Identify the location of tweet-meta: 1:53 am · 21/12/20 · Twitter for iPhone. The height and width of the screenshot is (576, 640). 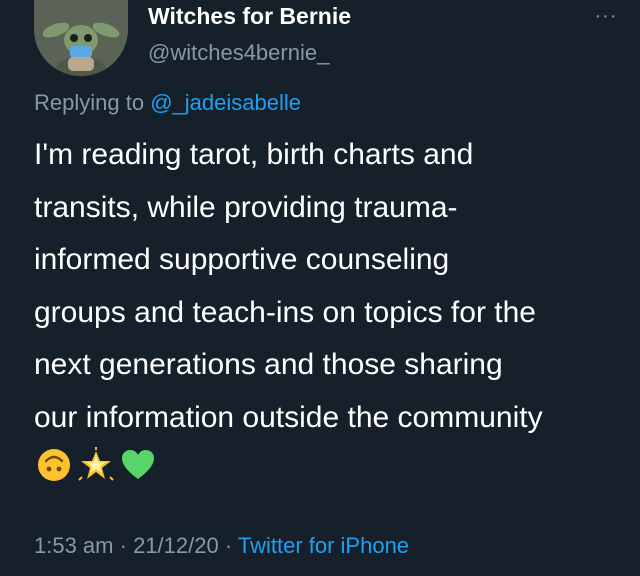
(221, 546).